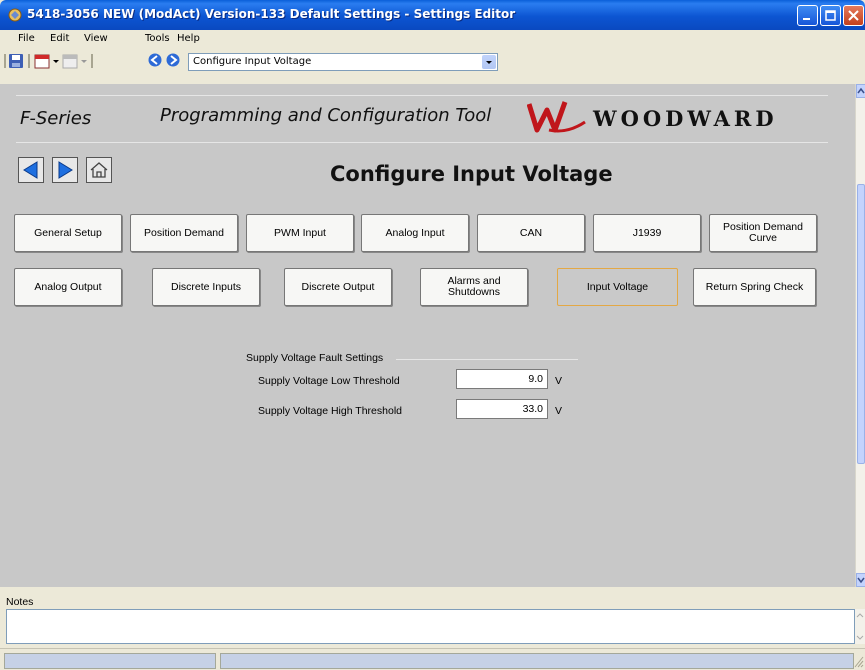  I want to click on tab-can: CAN, so click(531, 233).